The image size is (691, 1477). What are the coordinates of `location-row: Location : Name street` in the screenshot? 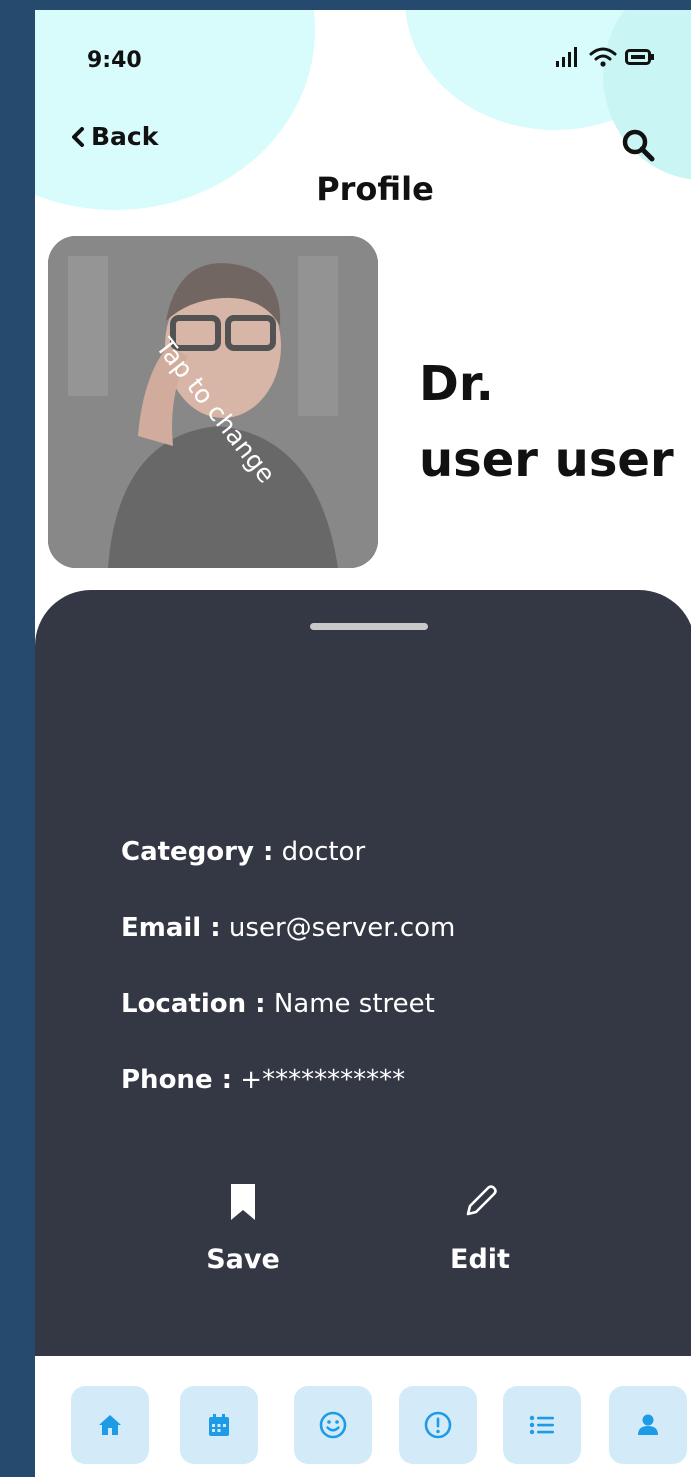 It's located at (278, 1004).